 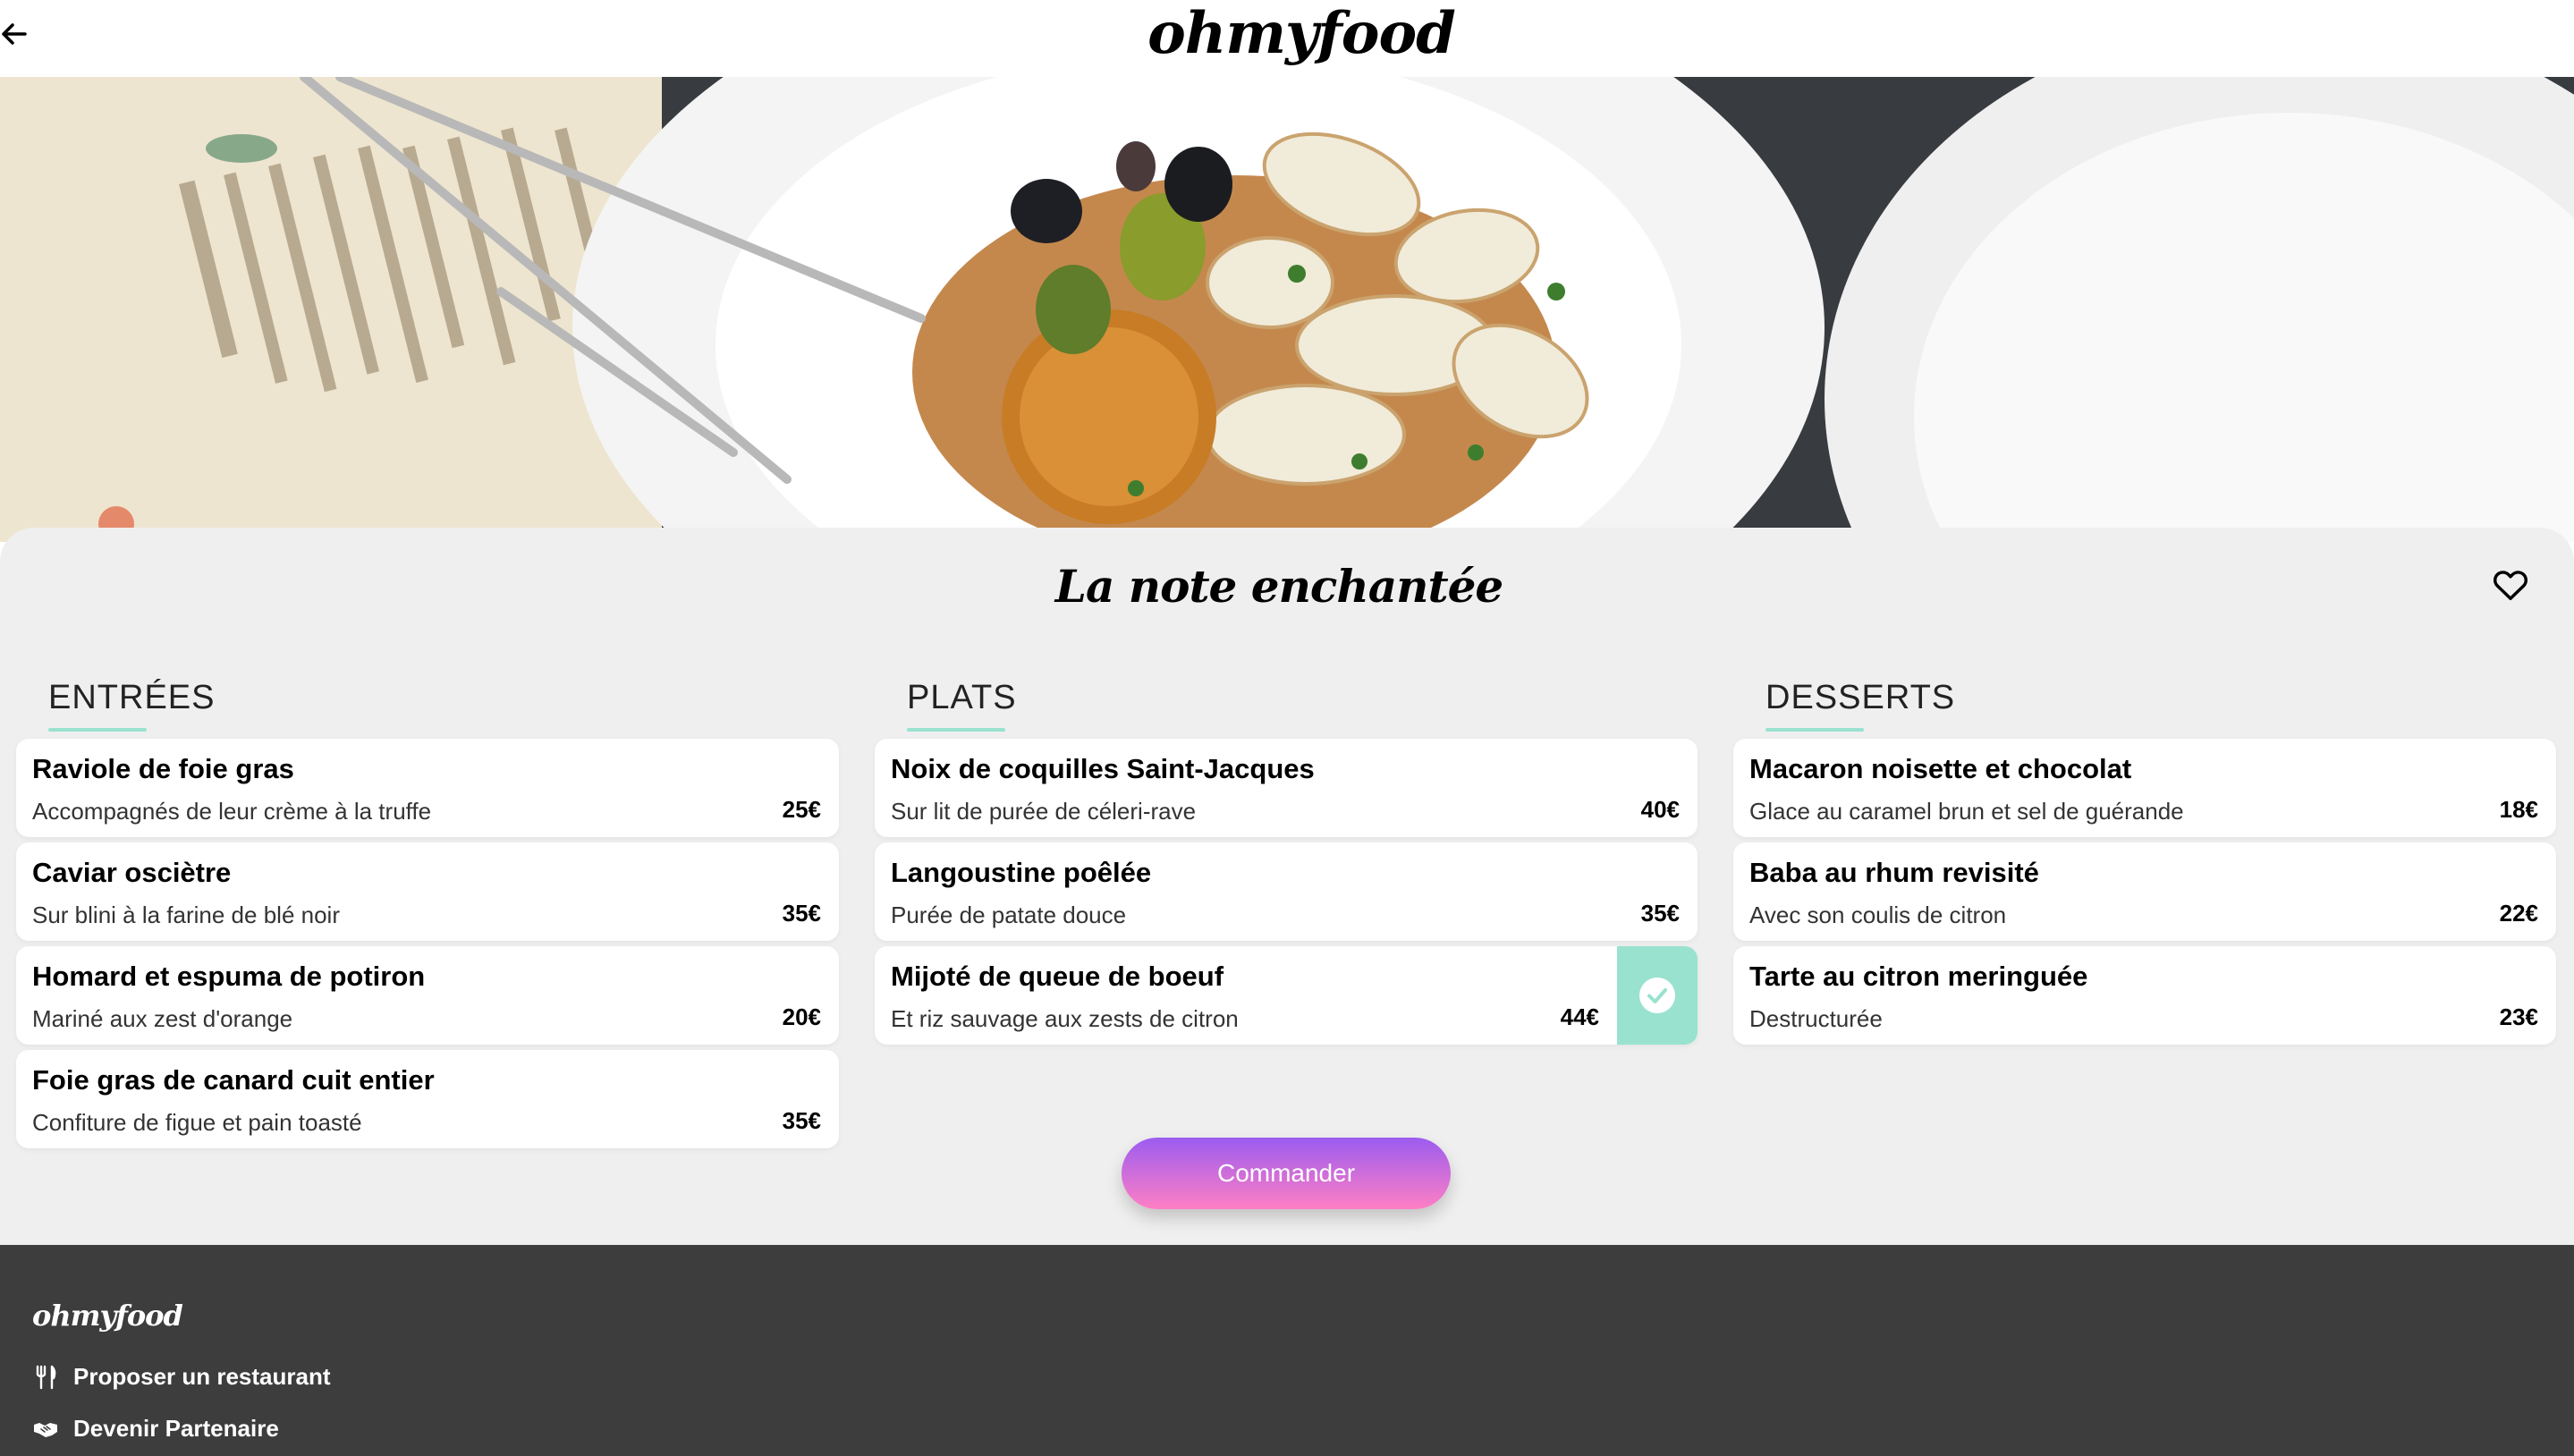 What do you see at coordinates (1044, 811) in the screenshot?
I see `dish-description: Sur lit de purée de céleri-rave` at bounding box center [1044, 811].